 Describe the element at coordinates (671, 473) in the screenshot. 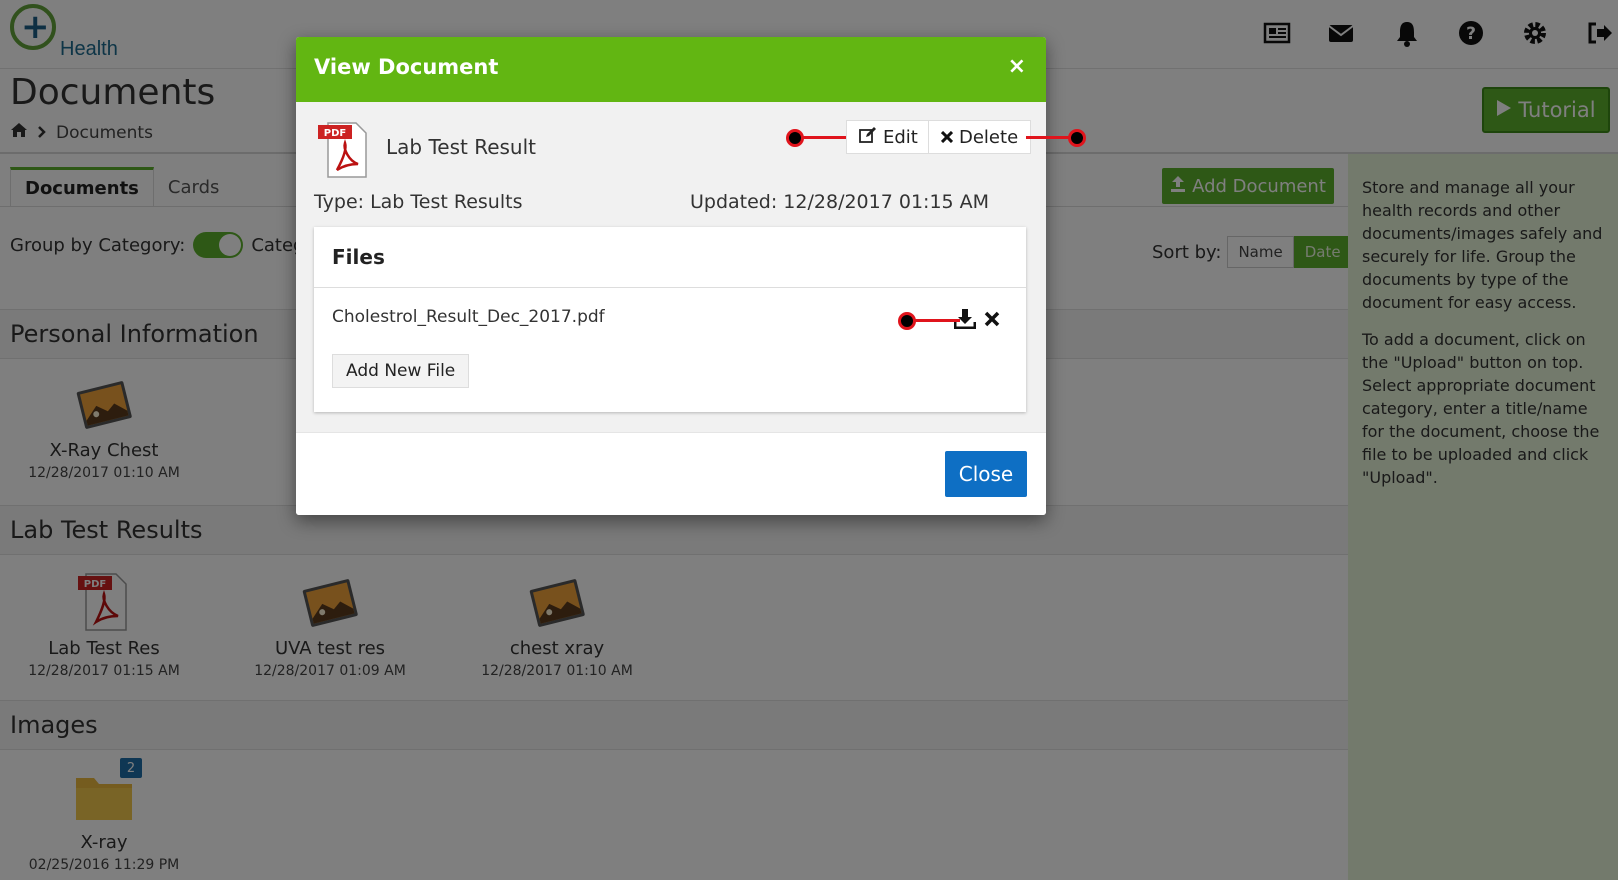

I see `modal-footer: Close` at that location.